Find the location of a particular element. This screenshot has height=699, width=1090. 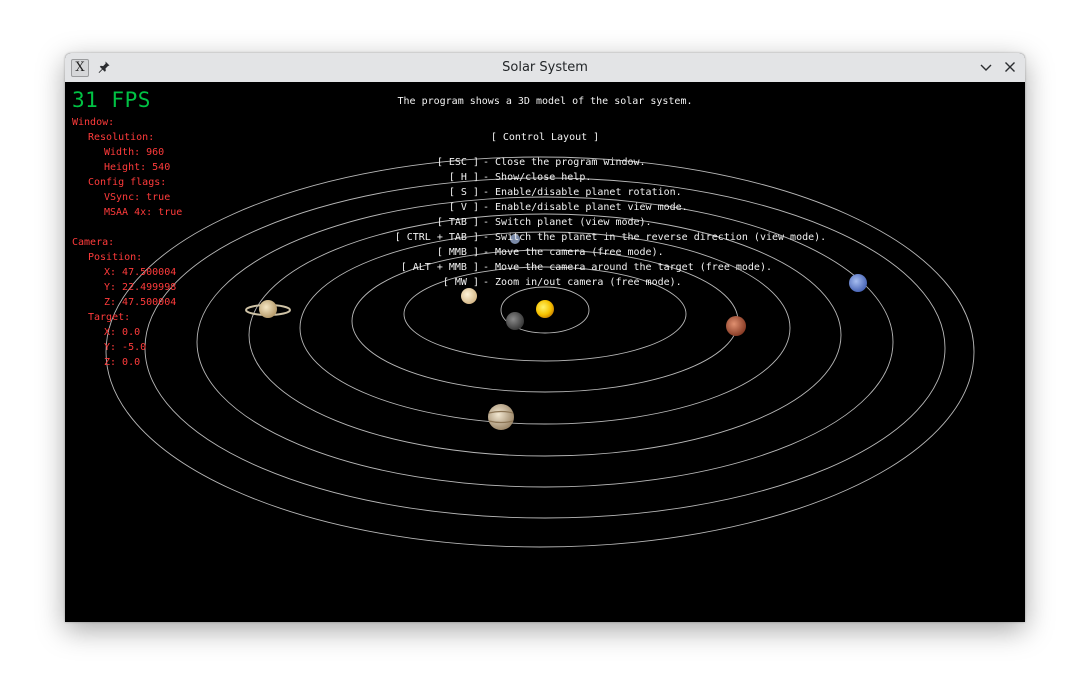

target-label: Target: is located at coordinates (109, 317).